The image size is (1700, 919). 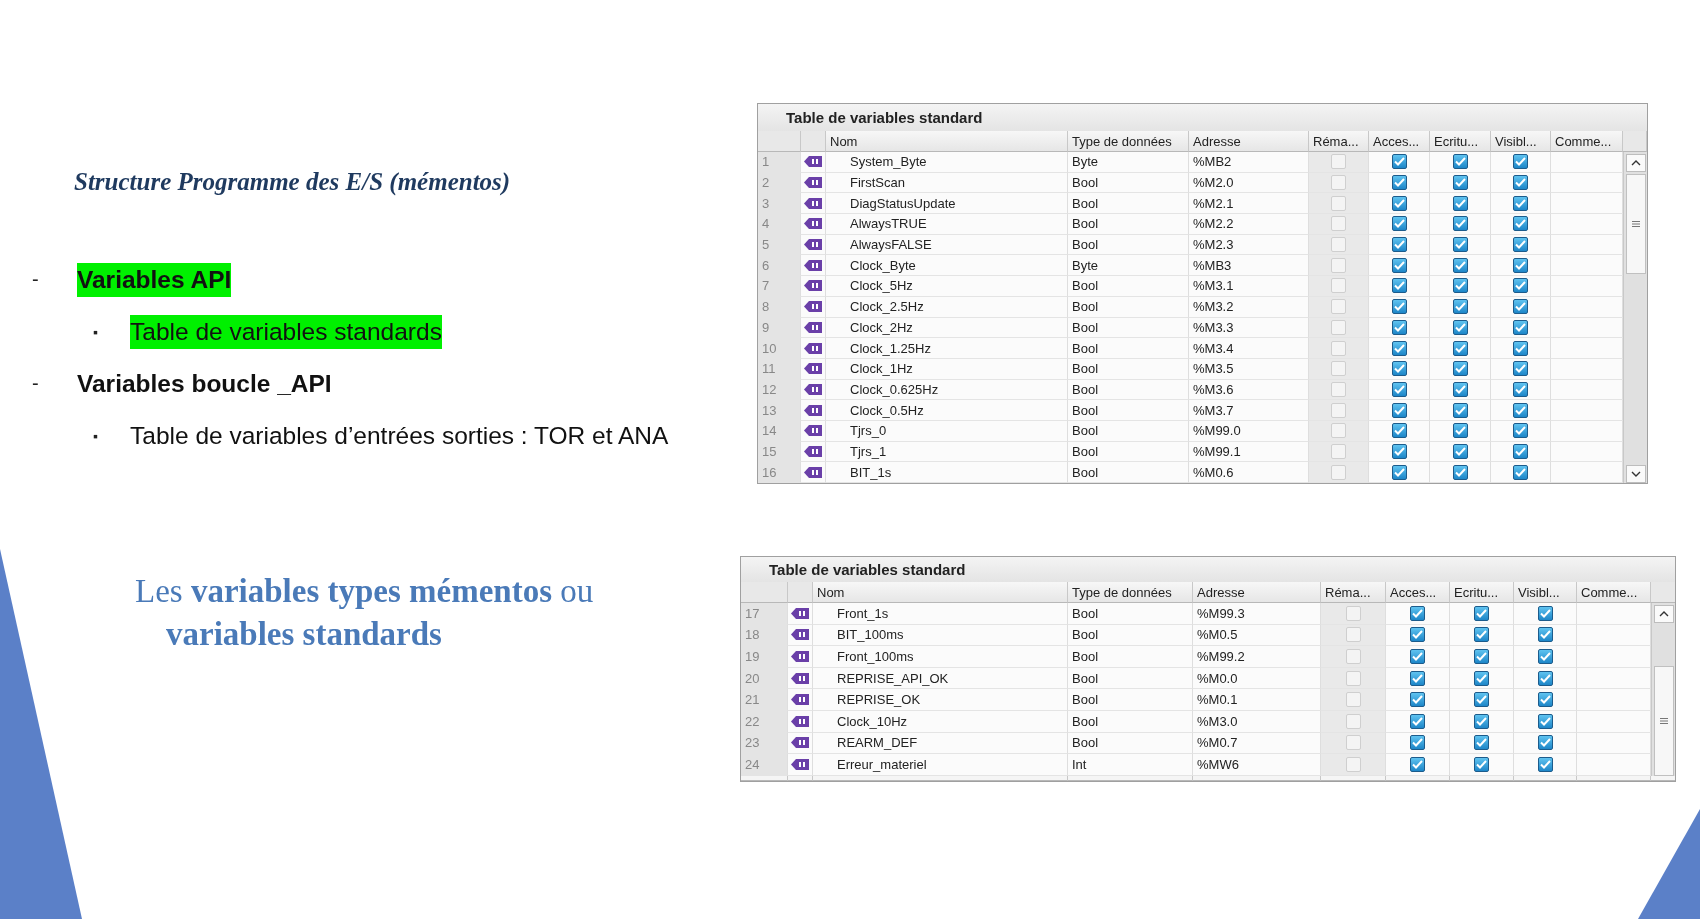 I want to click on scroll-down-button, so click(x=1635, y=474).